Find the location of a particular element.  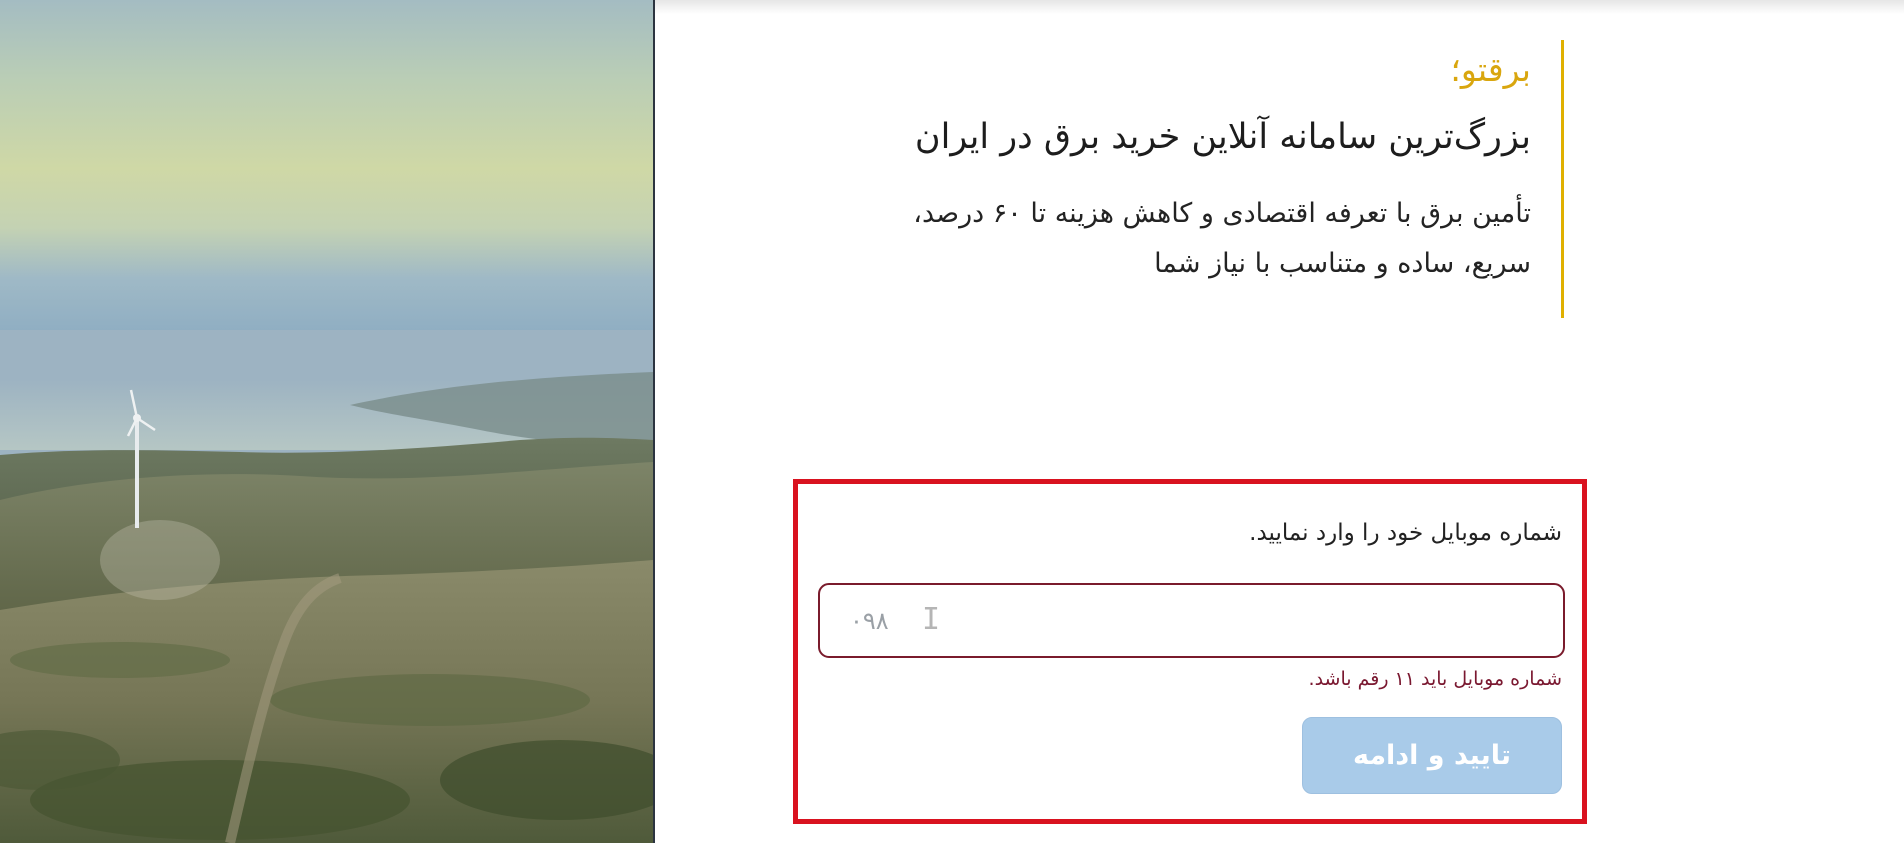

description-line-2: سریع، ساده و متناسب با نیاز شما is located at coordinates (1342, 264).